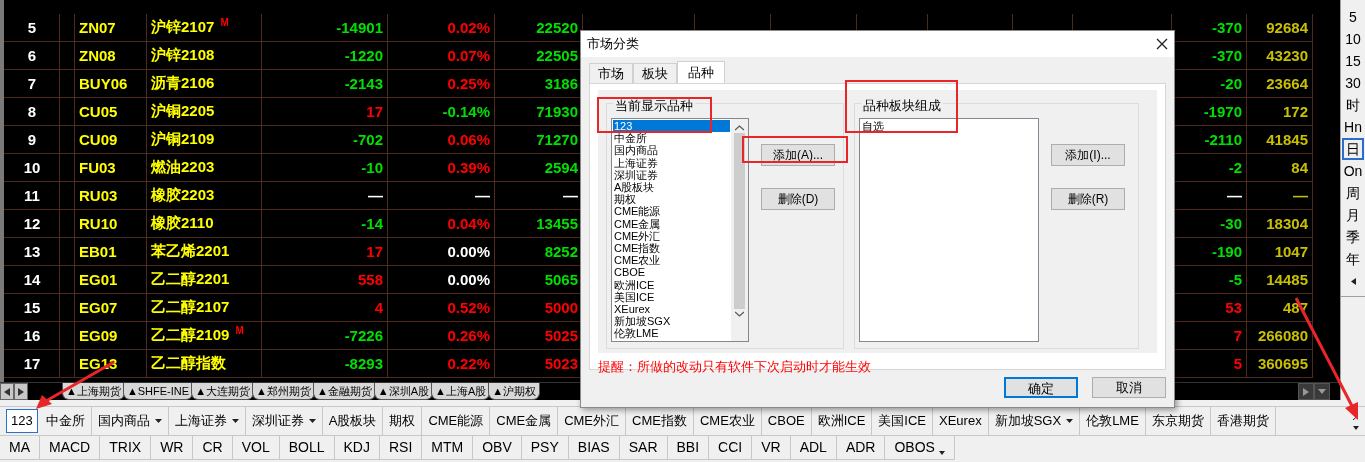  I want to click on period-button: 季, so click(1353, 237).